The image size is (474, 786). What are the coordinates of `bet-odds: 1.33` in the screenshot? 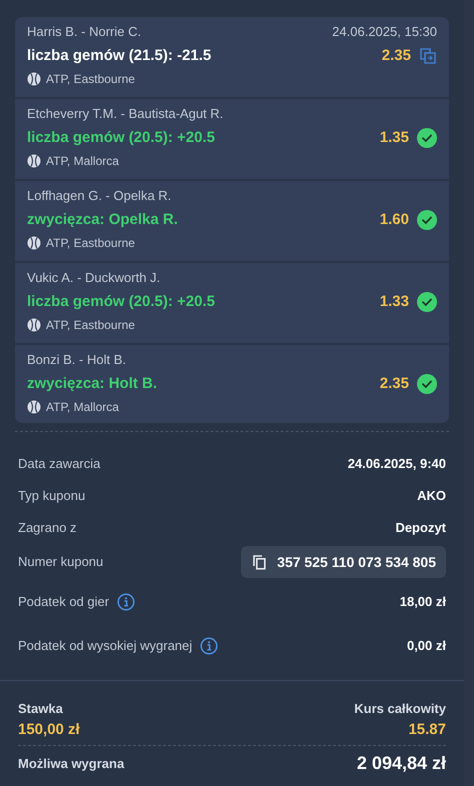 It's located at (394, 302).